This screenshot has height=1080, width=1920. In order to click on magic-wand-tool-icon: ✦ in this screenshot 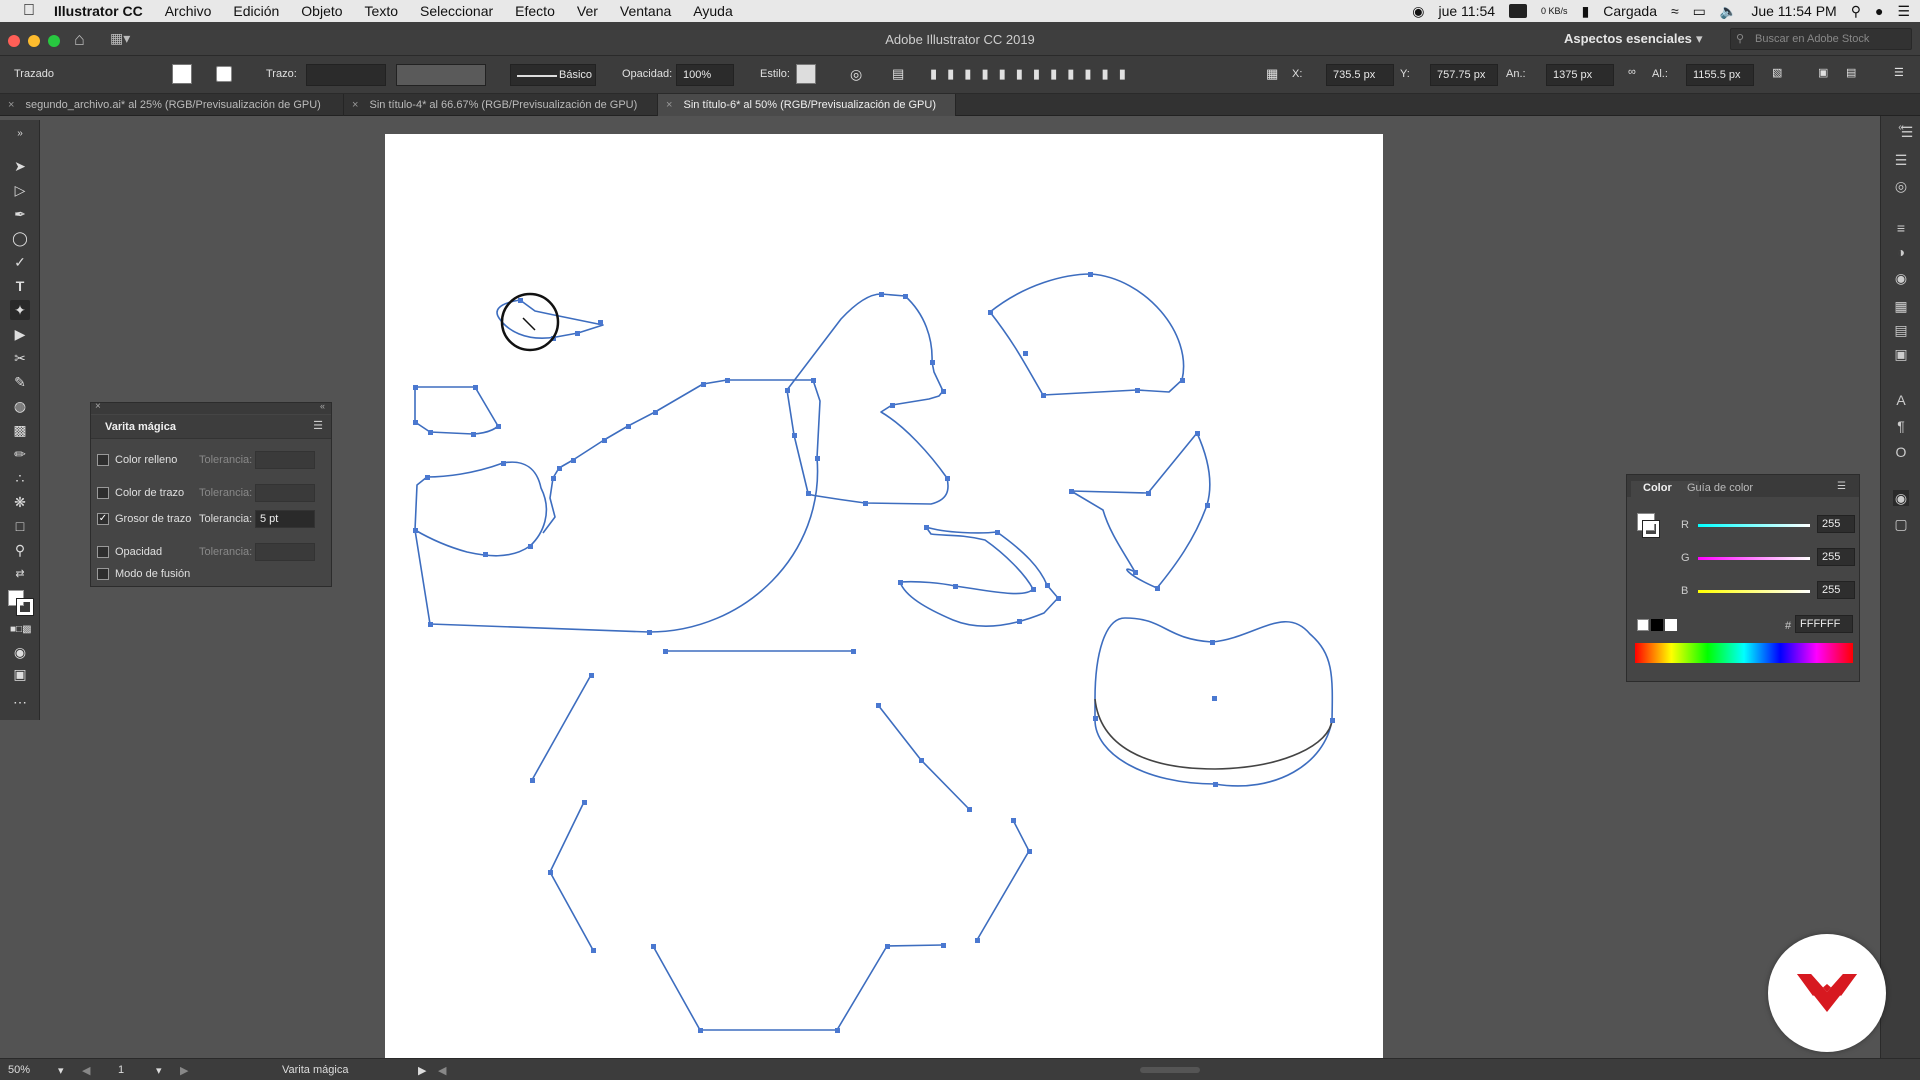, I will do `click(20, 310)`.